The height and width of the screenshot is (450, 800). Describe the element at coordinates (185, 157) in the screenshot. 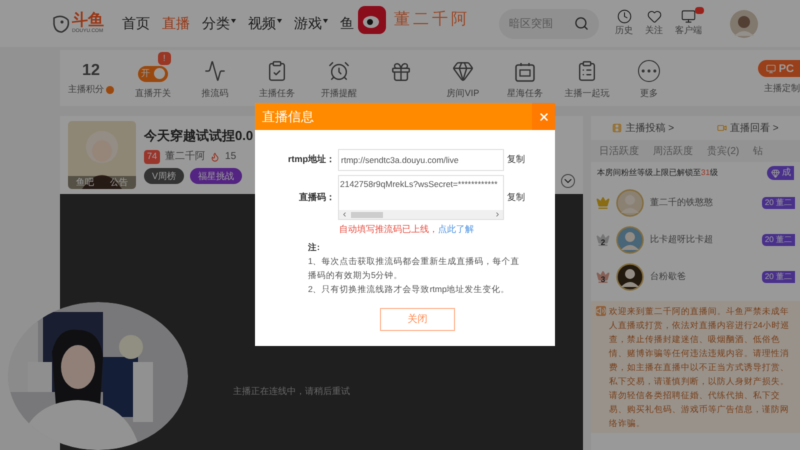

I see `streamer-name: 董二千阿` at that location.